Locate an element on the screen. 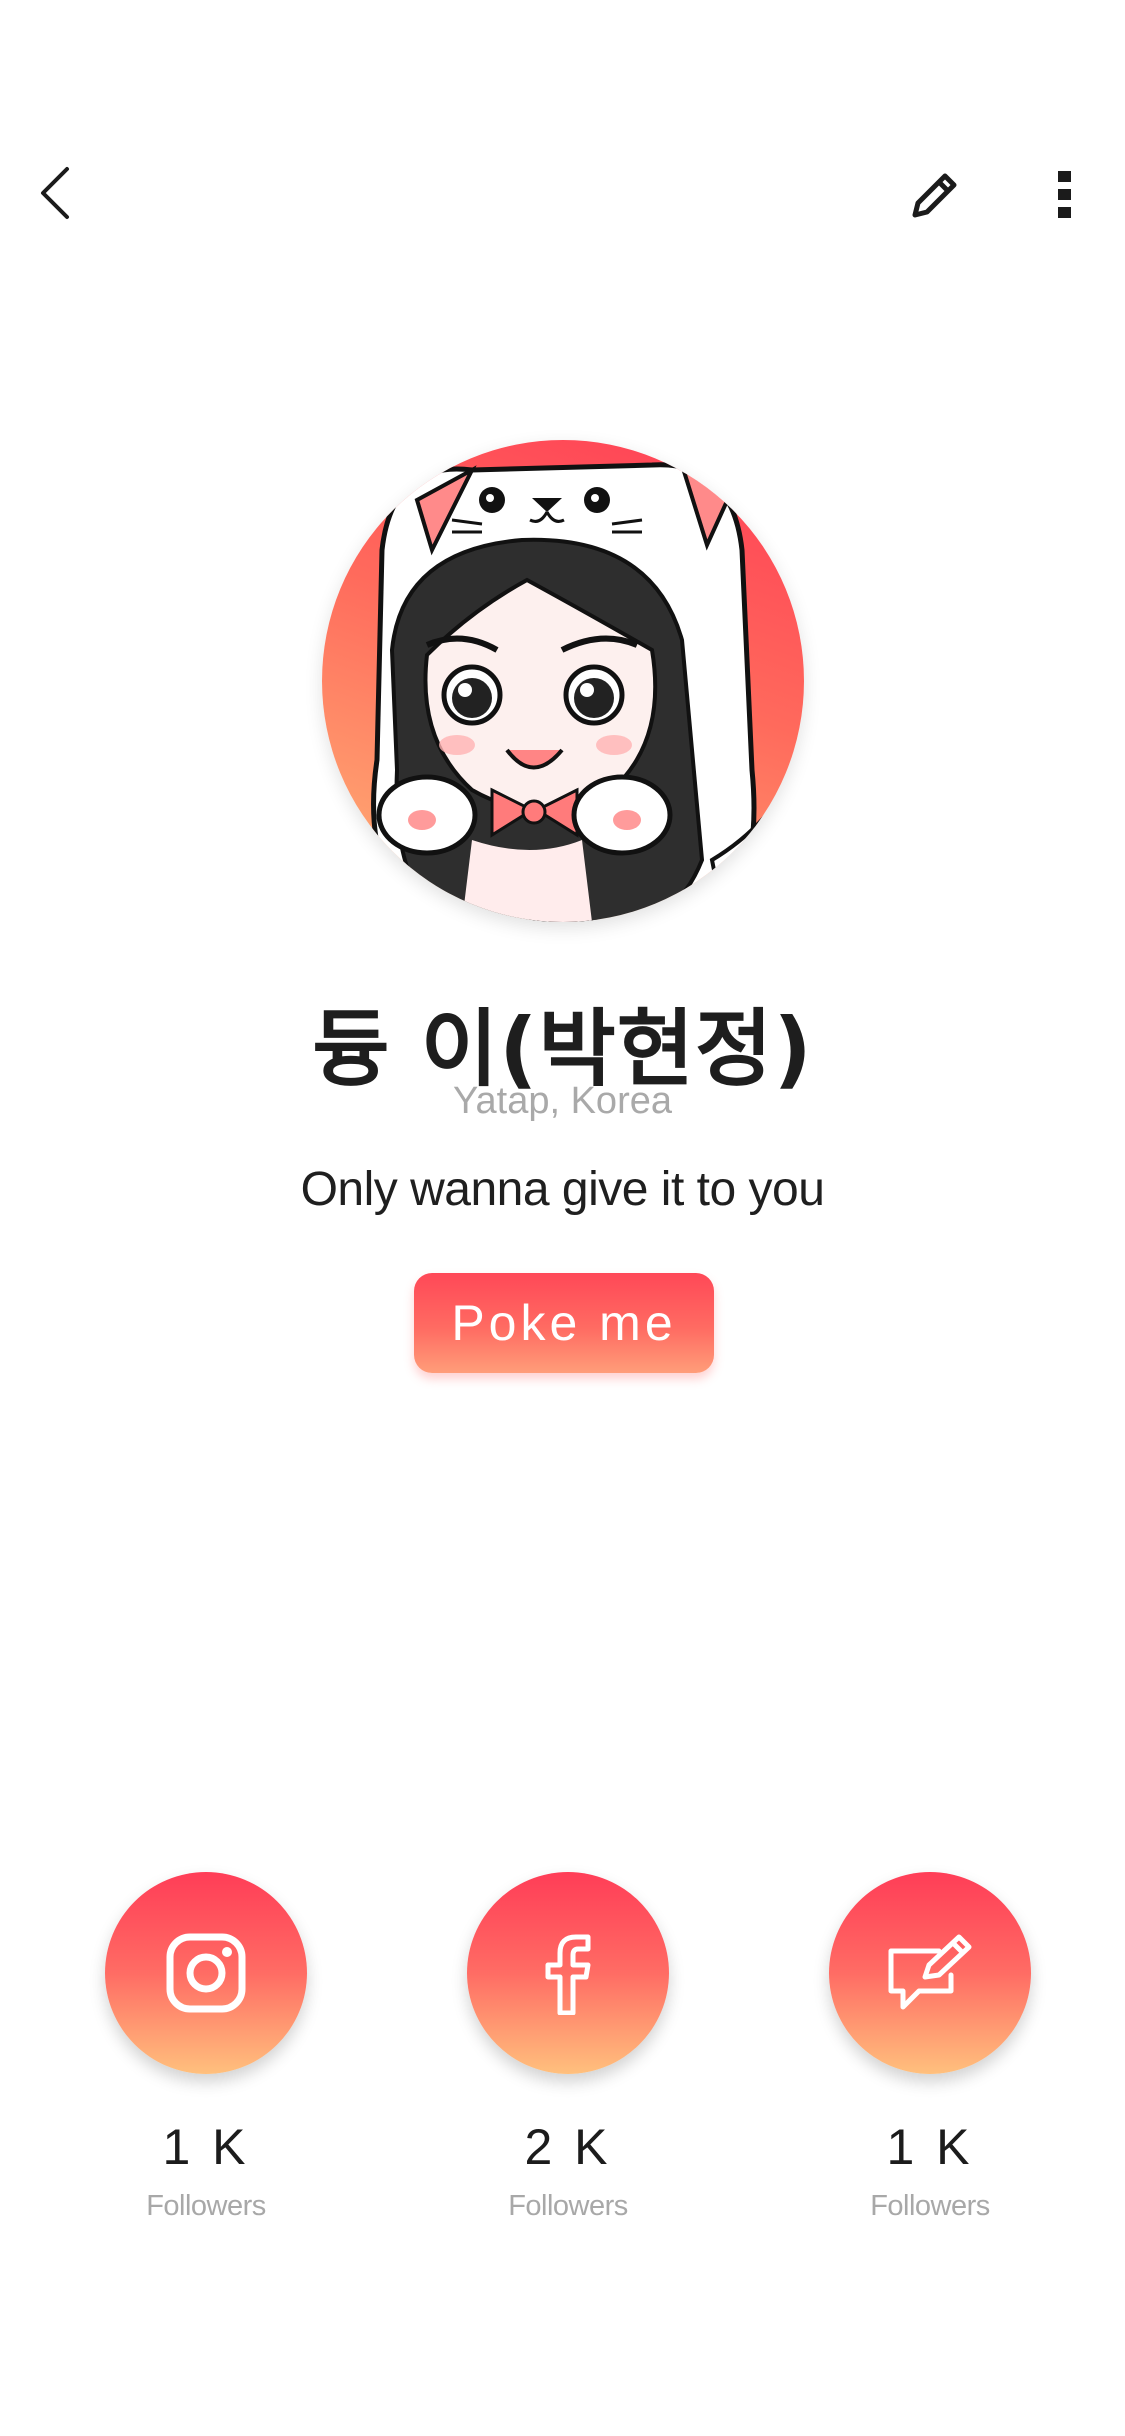  avatar is located at coordinates (563, 681).